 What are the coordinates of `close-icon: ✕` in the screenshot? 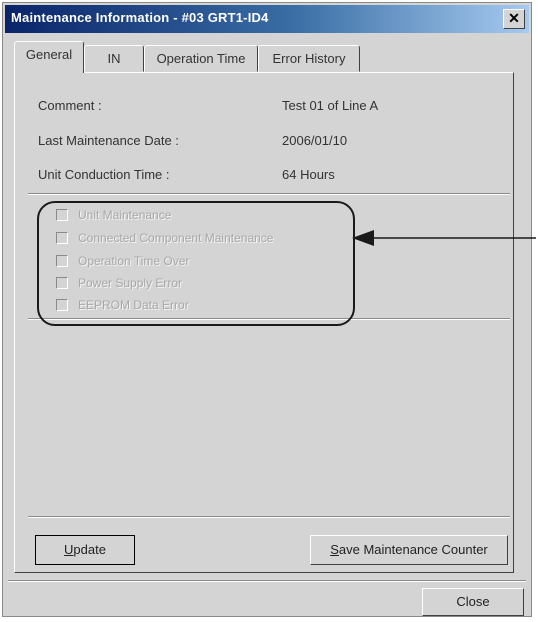 It's located at (514, 19).